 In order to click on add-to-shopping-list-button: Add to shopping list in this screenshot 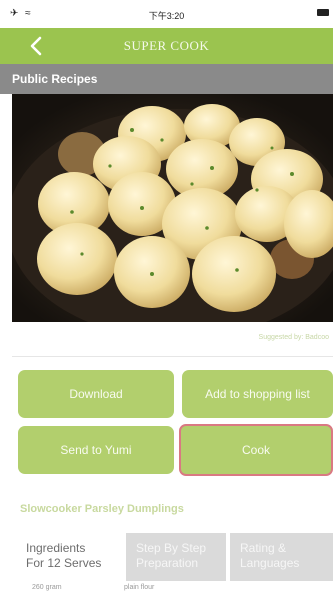, I will do `click(257, 394)`.